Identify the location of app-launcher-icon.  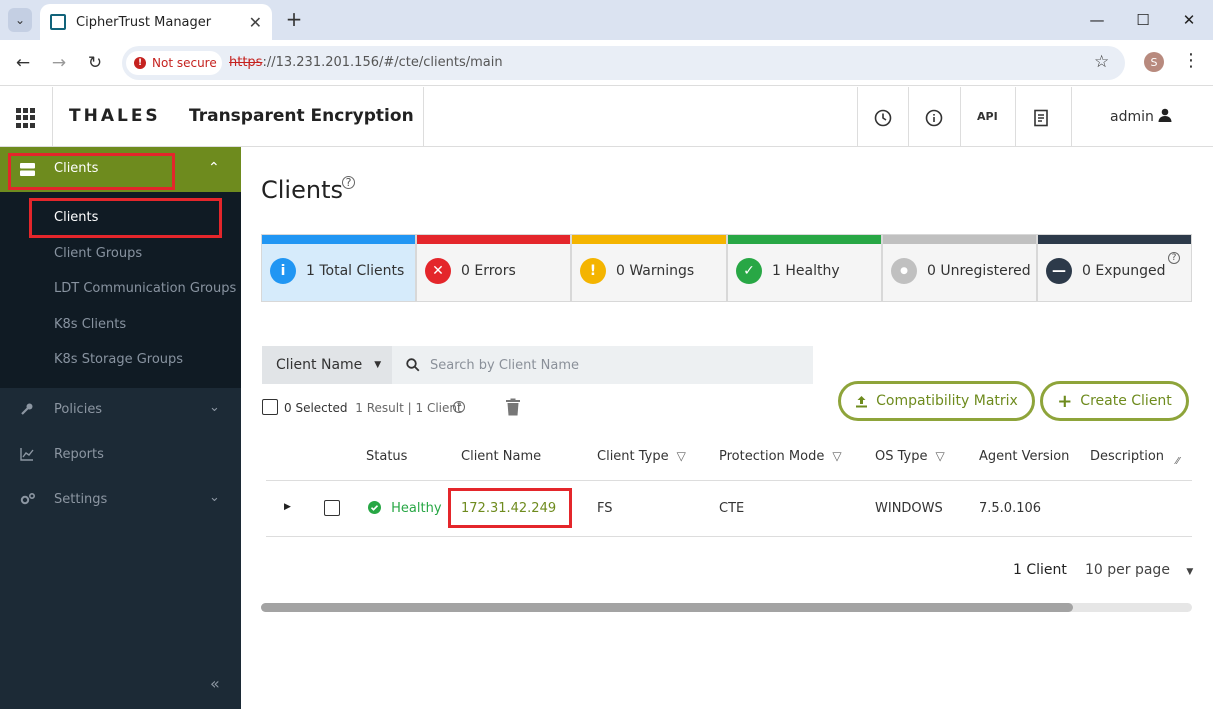
(26, 118).